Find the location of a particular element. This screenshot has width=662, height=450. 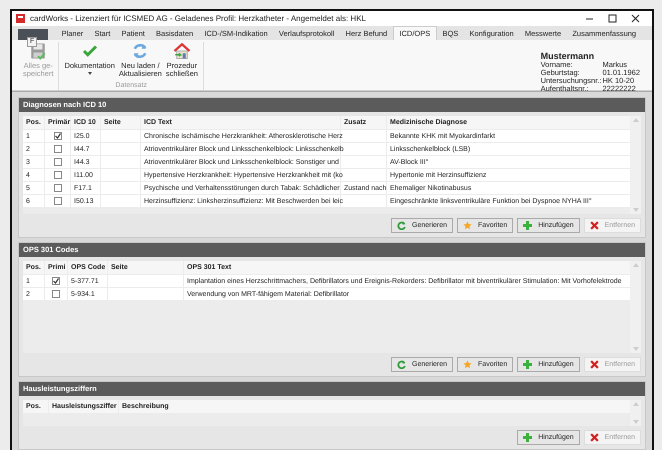

house-icon is located at coordinates (181, 51).